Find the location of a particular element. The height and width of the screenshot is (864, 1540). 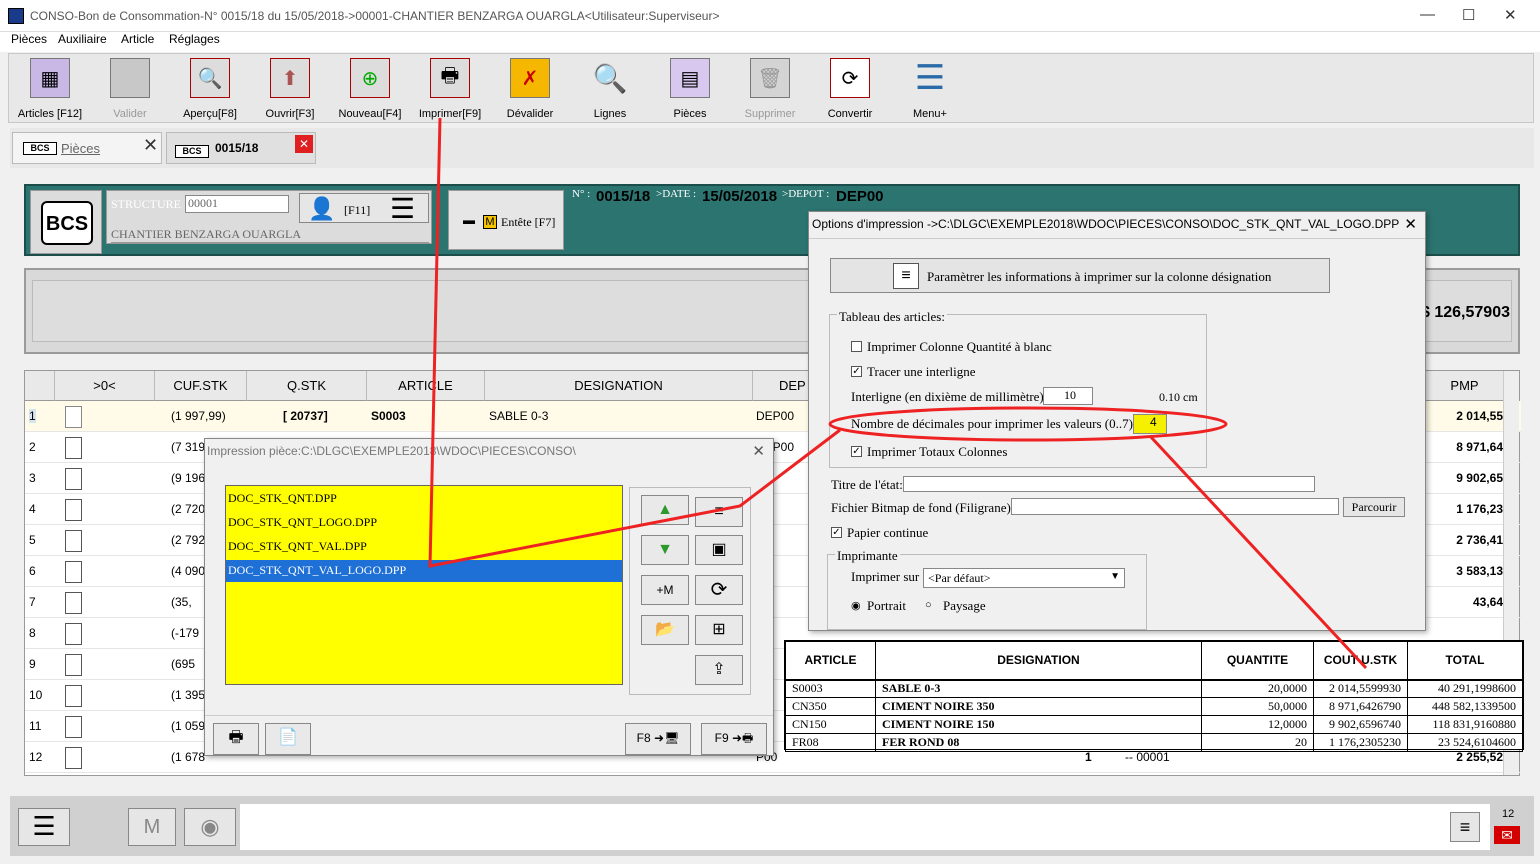

menu-plus-button: ☰ Menu+ is located at coordinates (930, 89).